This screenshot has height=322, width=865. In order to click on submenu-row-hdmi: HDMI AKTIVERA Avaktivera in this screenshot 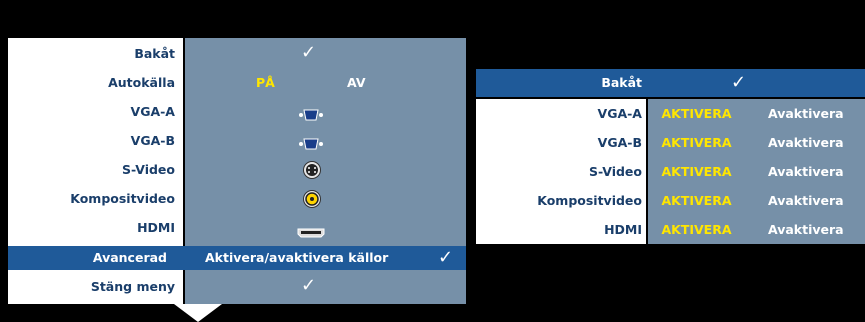, I will do `click(670, 229)`.